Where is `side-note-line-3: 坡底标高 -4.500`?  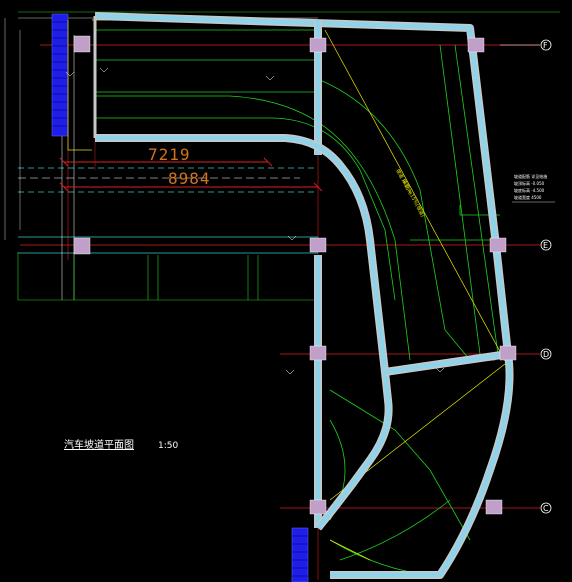
side-note-line-3: 坡底标高 -4.500 is located at coordinates (529, 190).